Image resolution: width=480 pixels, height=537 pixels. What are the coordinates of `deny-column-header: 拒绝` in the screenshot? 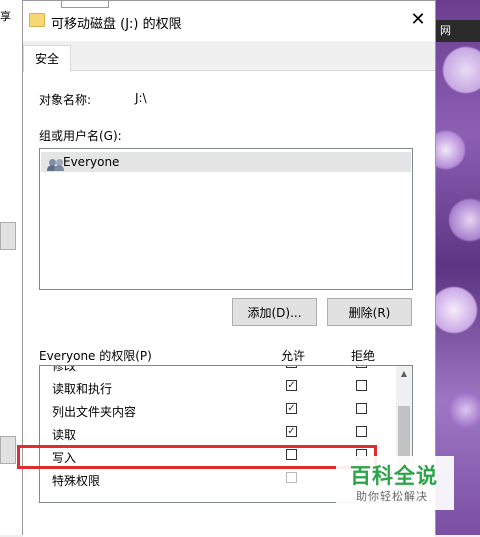 It's located at (363, 356).